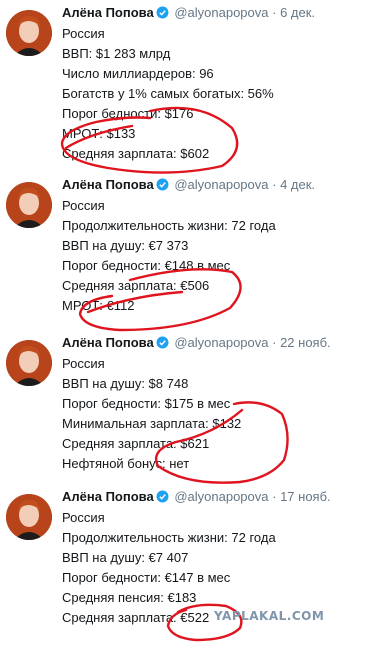 Image resolution: width=371 pixels, height=647 pixels. I want to click on tweet-header: Алёна Попова @alyonapopova · 22 нояб., so click(196, 343).